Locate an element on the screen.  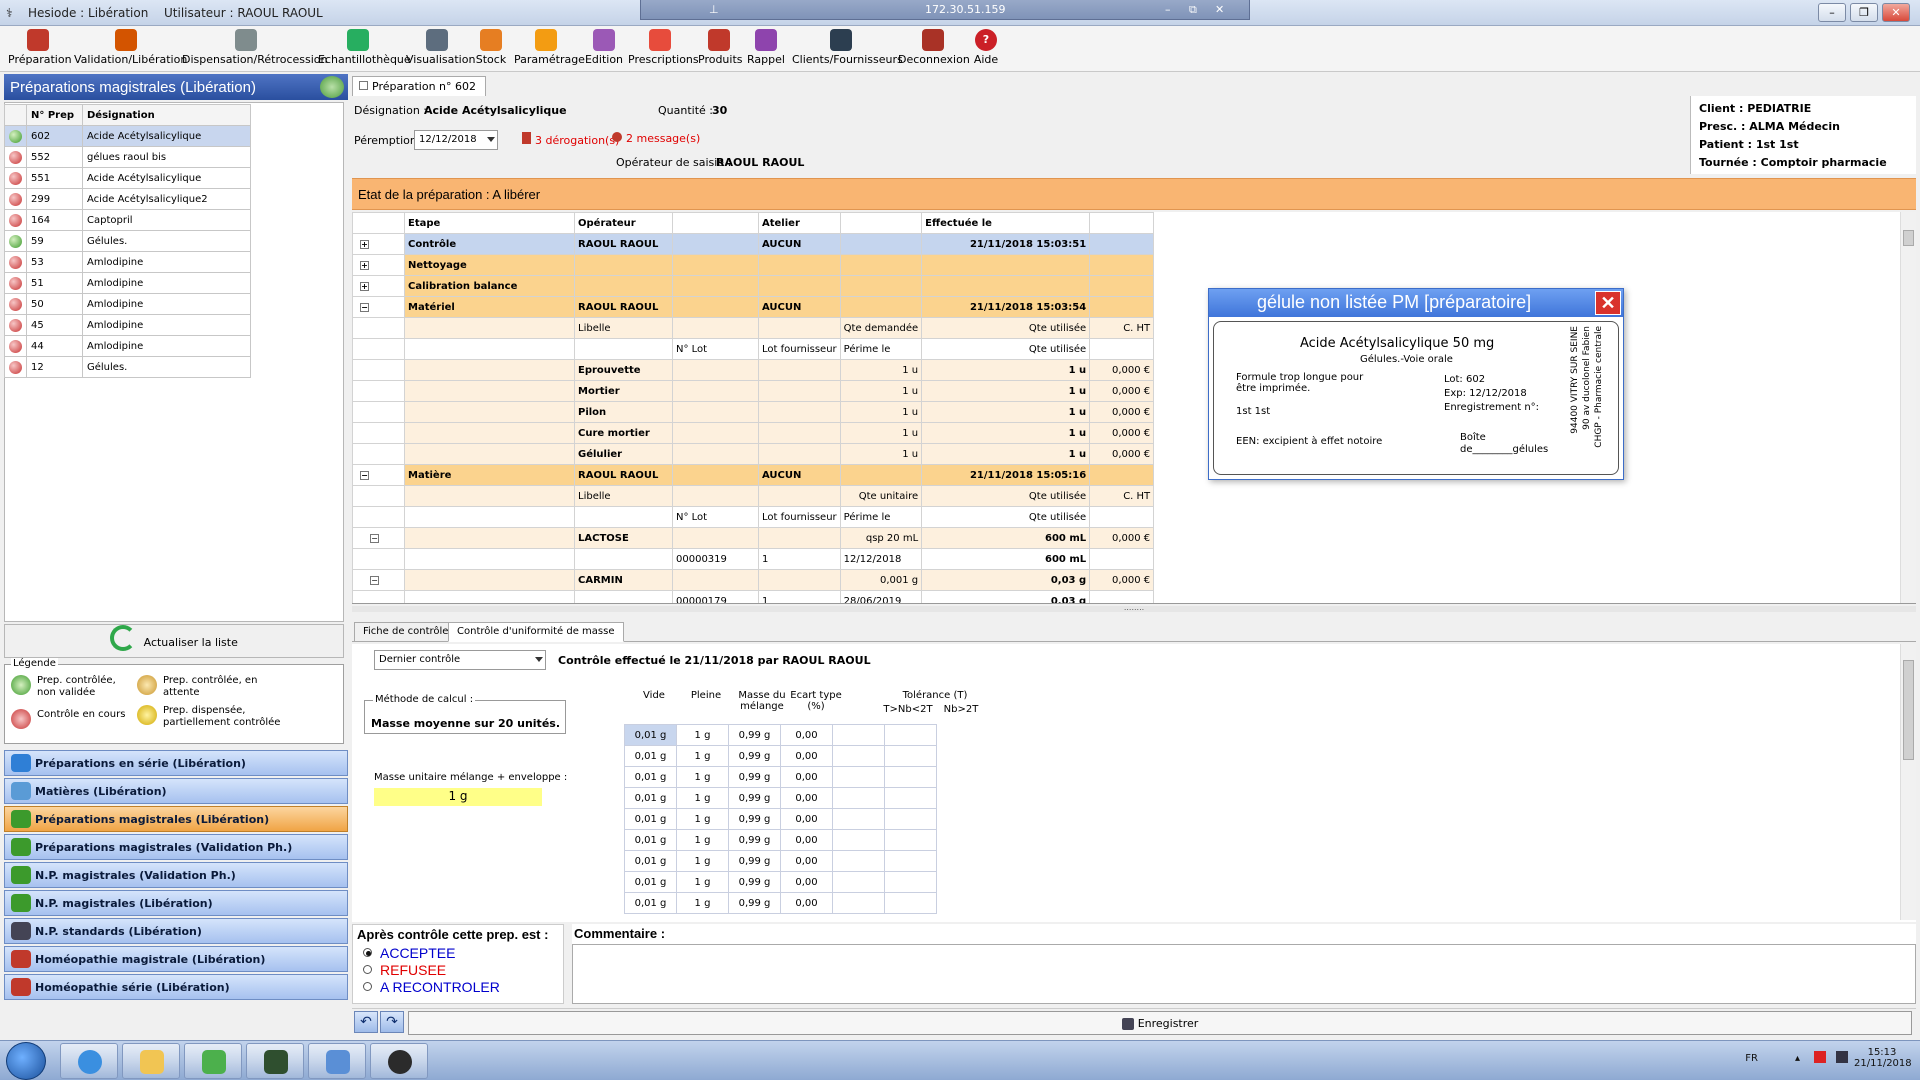
pin-icon: ⊥ is located at coordinates (714, 9).